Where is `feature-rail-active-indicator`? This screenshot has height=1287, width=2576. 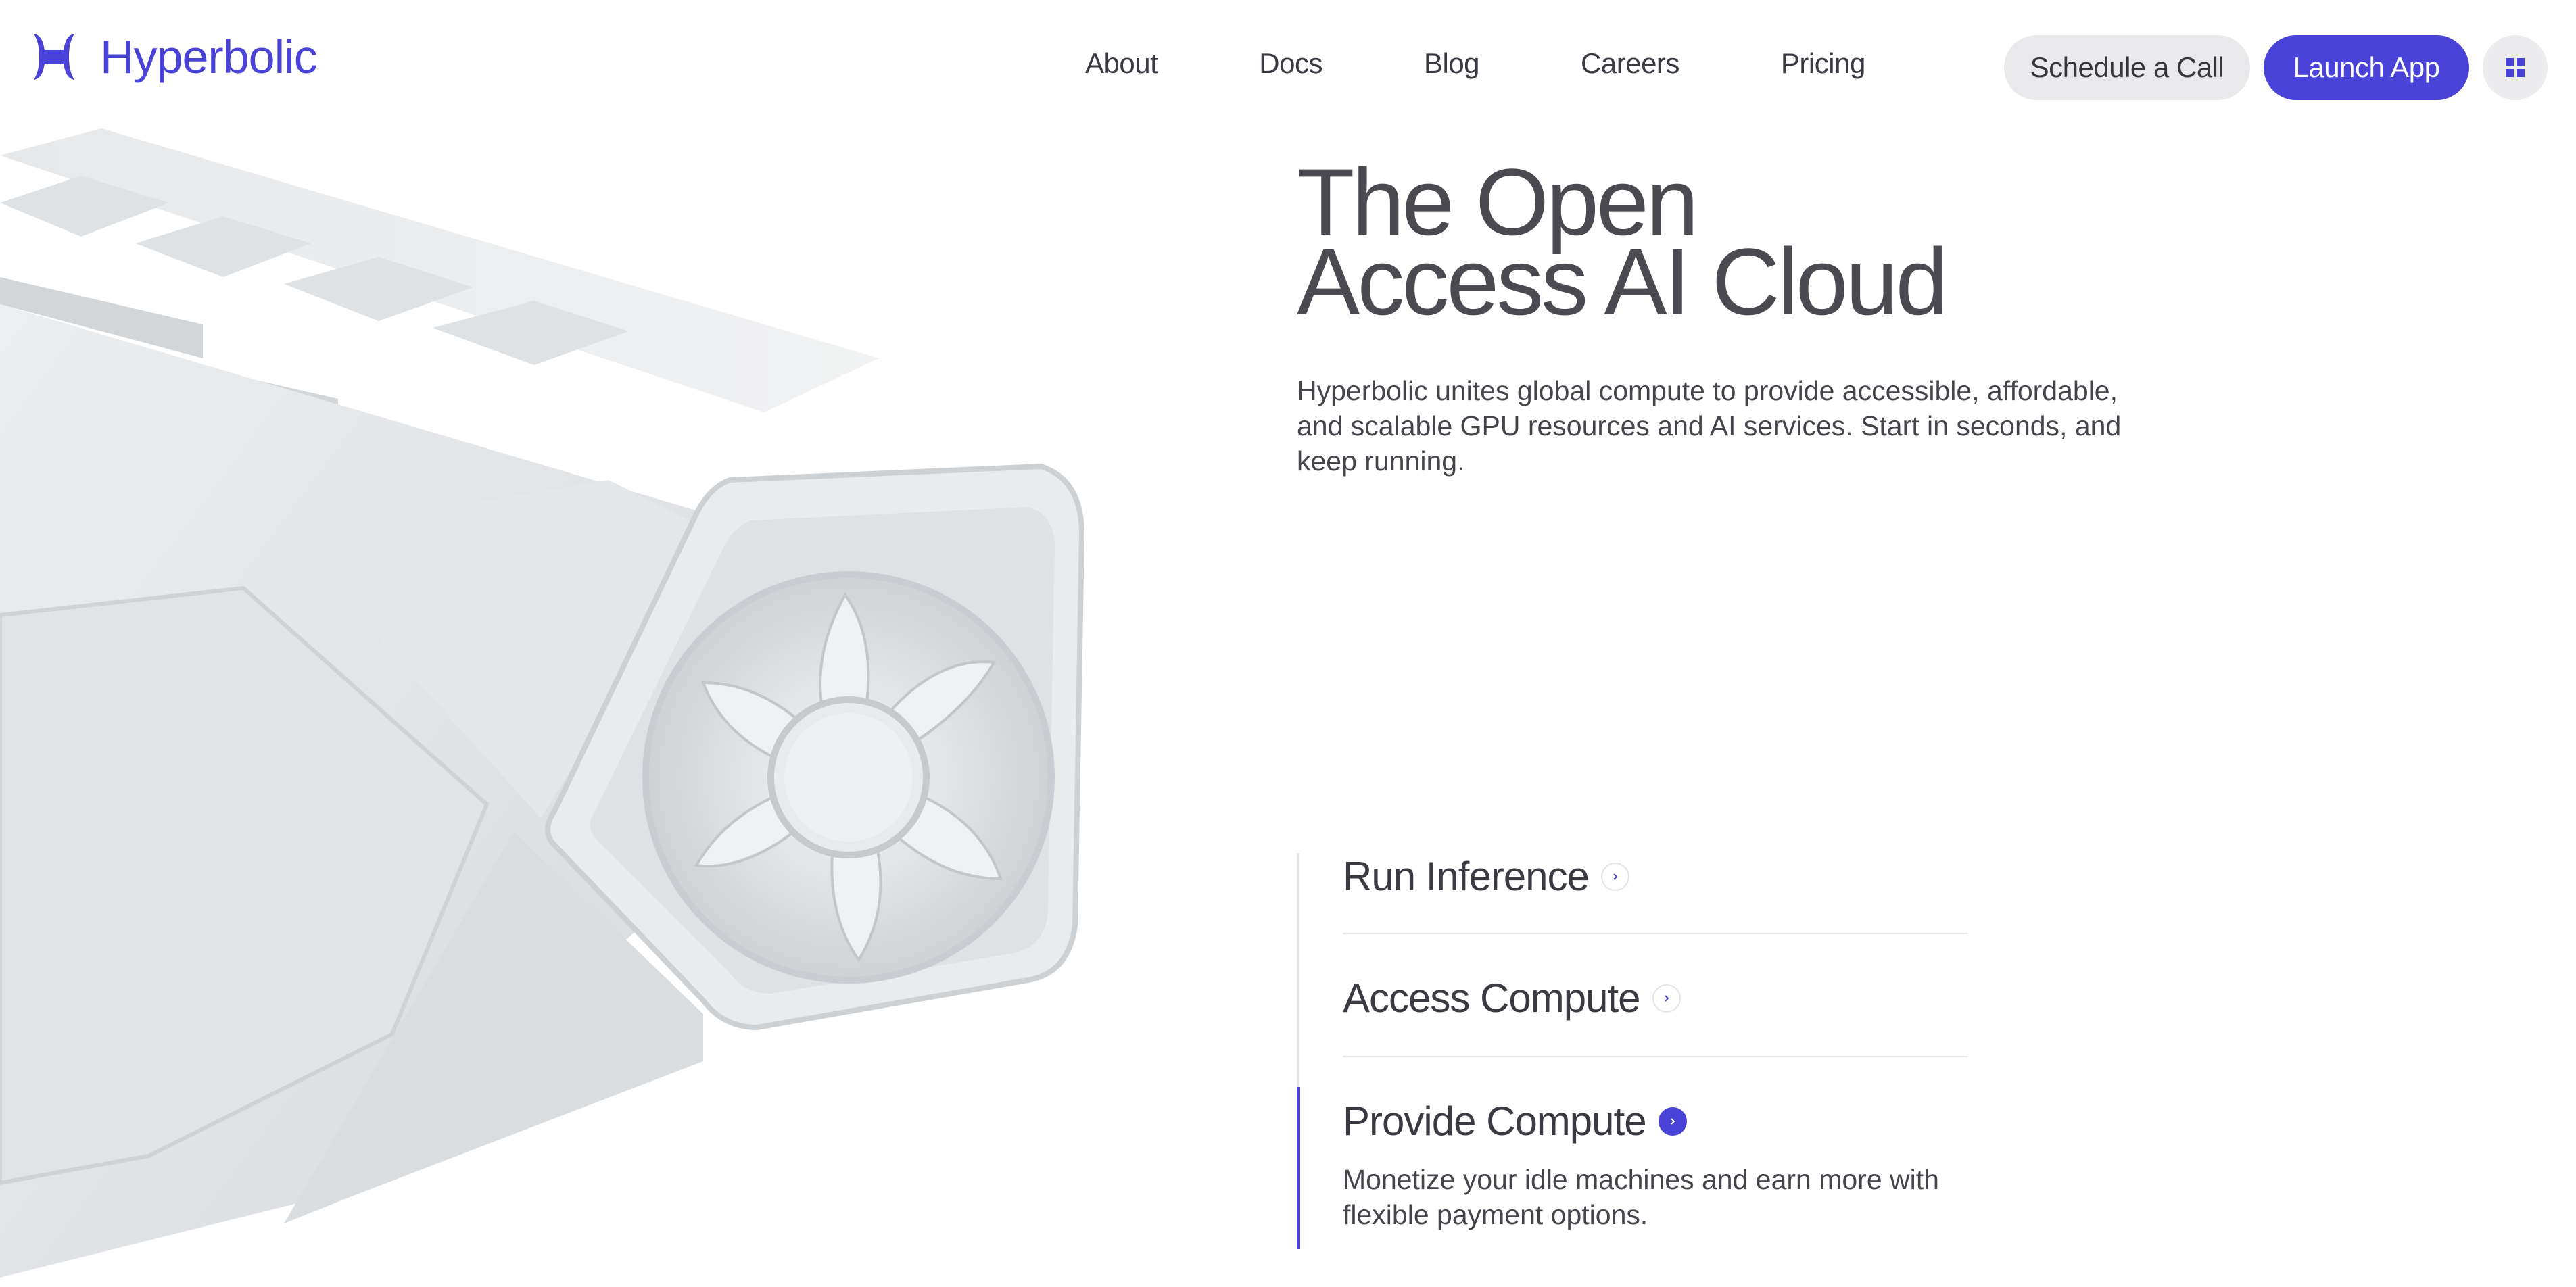 feature-rail-active-indicator is located at coordinates (1298, 1168).